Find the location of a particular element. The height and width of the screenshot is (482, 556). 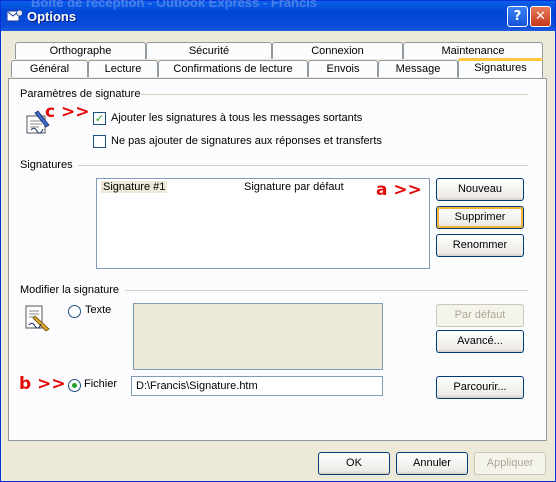

text-radio-label: Texte is located at coordinates (98, 310).